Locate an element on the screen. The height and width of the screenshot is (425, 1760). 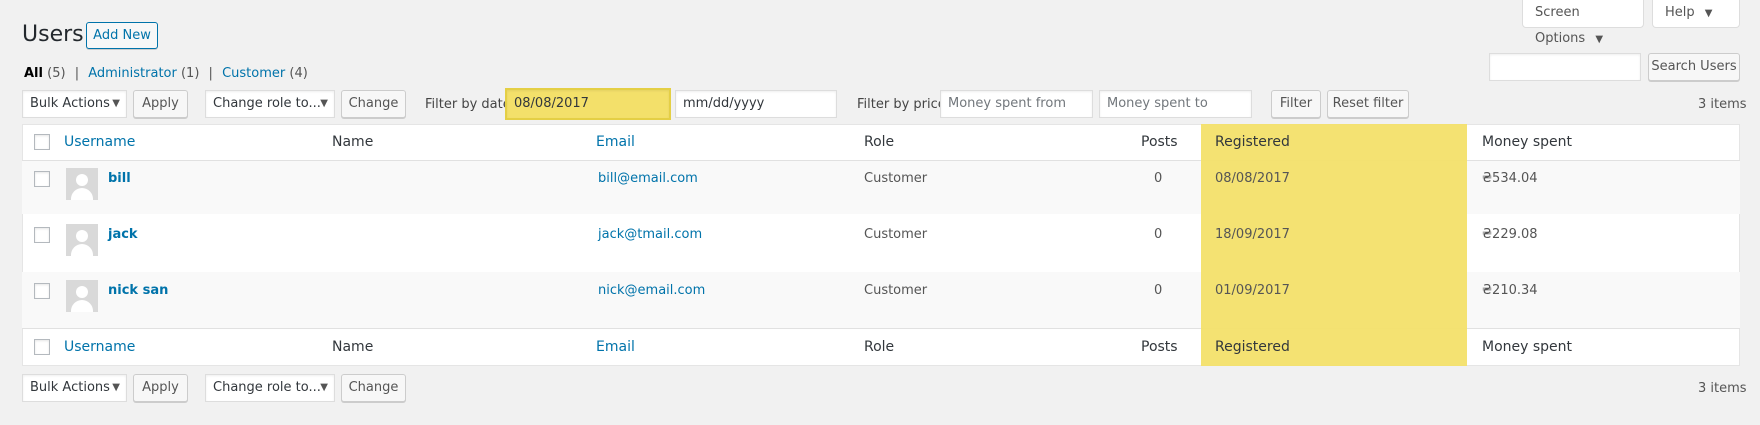
view-customer-count: (4) is located at coordinates (298, 73).